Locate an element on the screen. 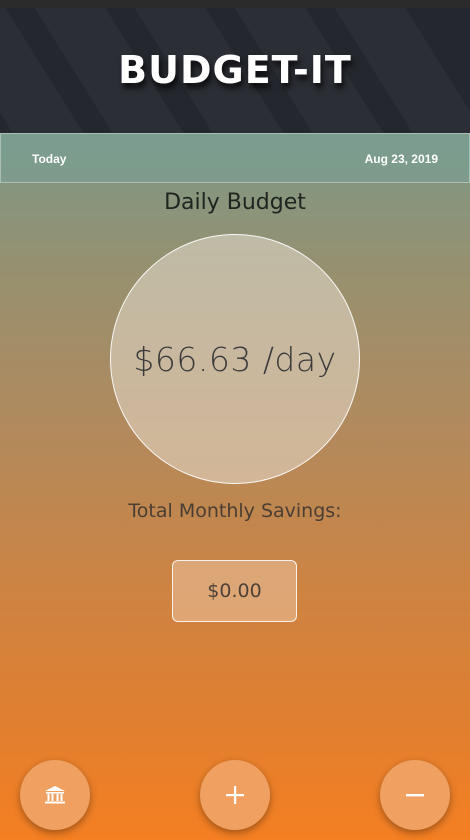 This screenshot has width=470, height=840. monthly-savings-value: $0.00 is located at coordinates (234, 591).